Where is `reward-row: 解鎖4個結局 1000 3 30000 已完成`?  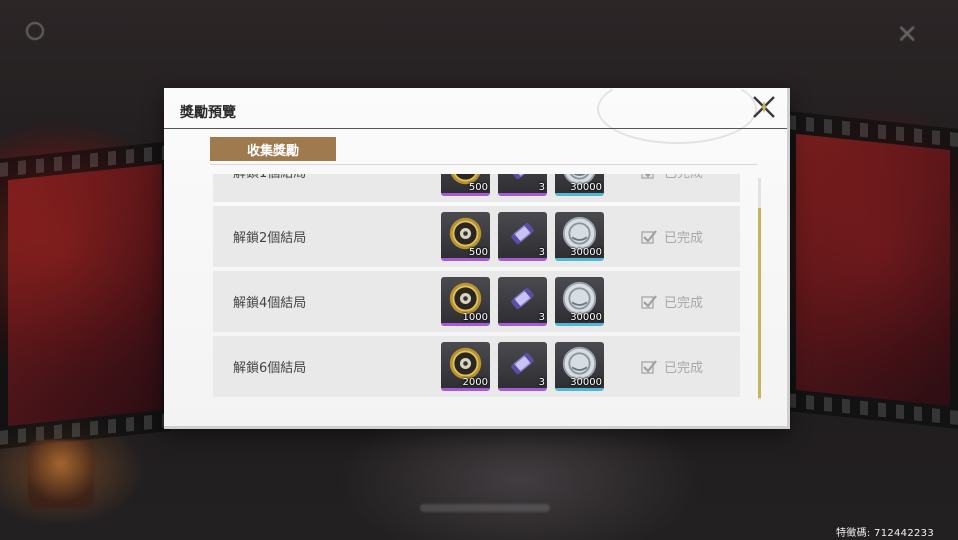
reward-row: 解鎖4個結局 1000 3 30000 已完成 is located at coordinates (476, 301).